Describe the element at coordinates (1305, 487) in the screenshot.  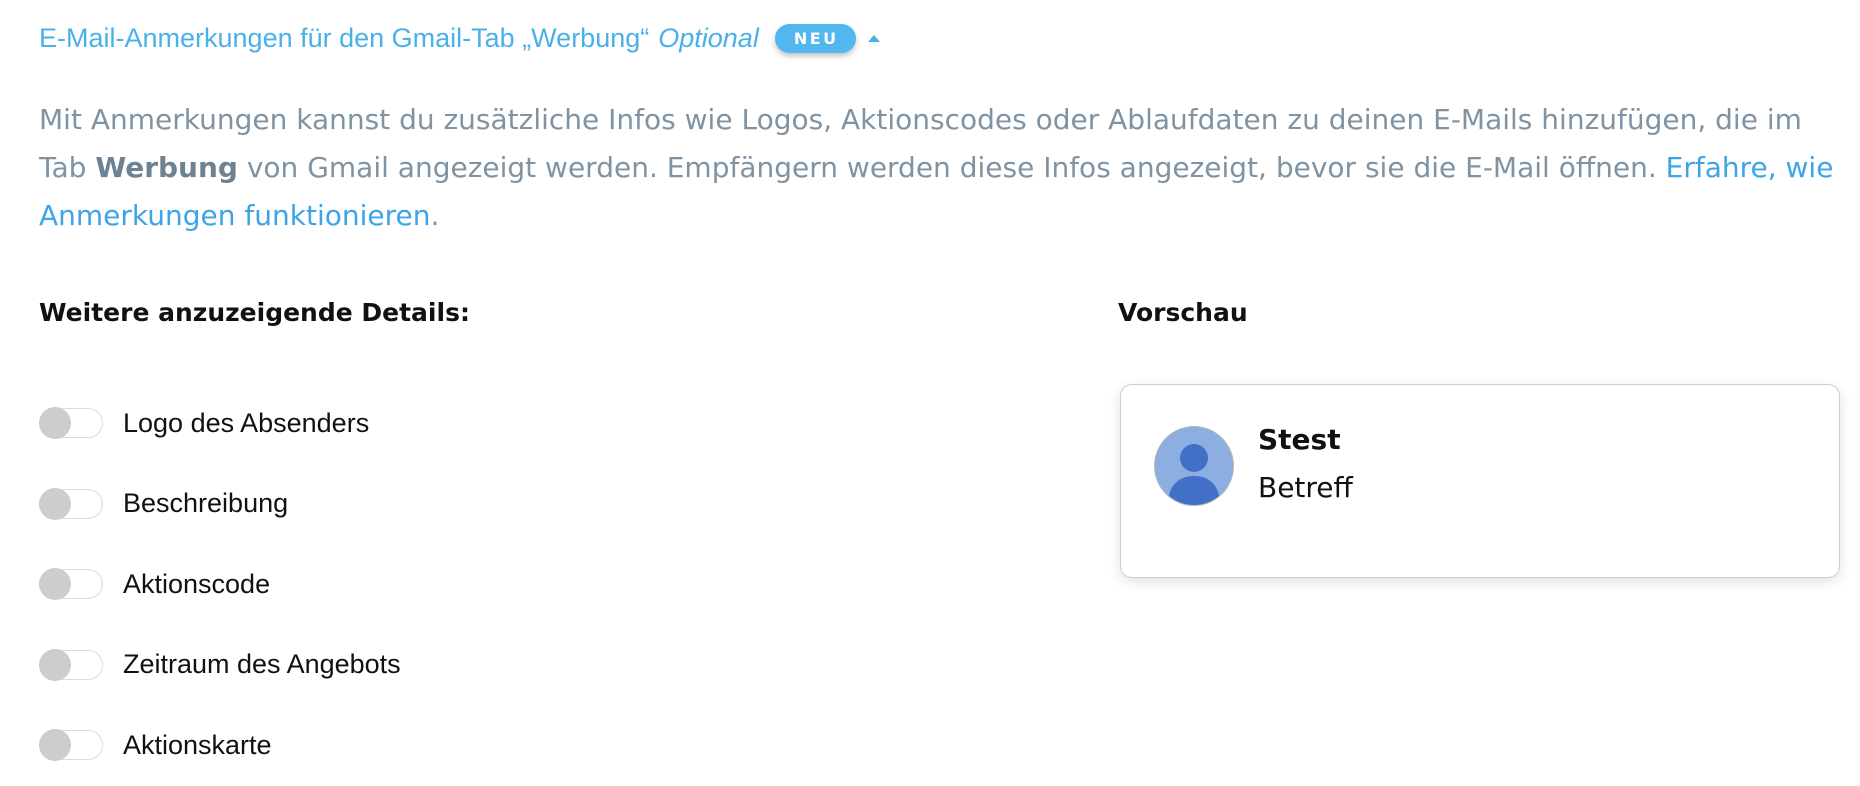
I see `preview-subject: Betreff` at that location.